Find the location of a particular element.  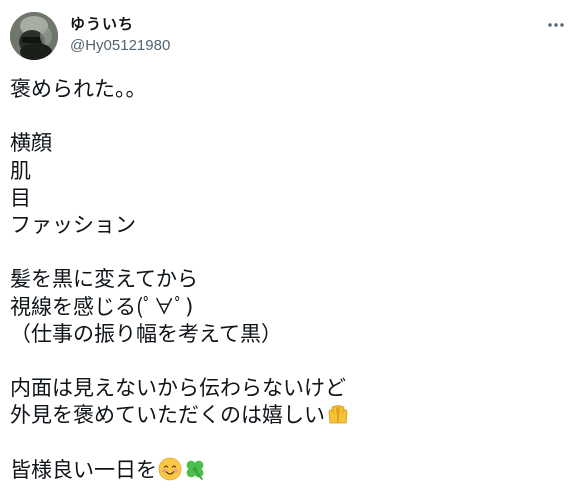

tweet-line-text: 外見を褒めていただくのは嬉しい is located at coordinates (167, 415).